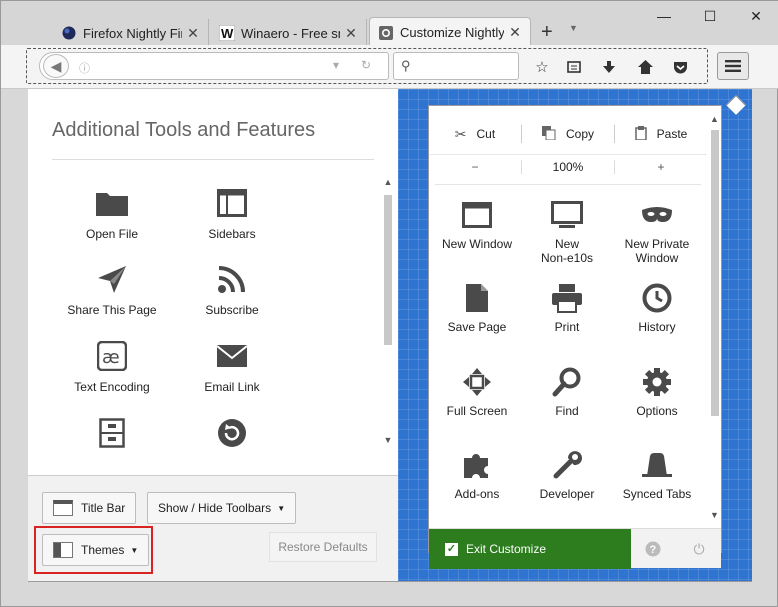 This screenshot has width=778, height=607. I want to click on tab-firefox-nightly: Firefox Nightly First ✕, so click(131, 33).